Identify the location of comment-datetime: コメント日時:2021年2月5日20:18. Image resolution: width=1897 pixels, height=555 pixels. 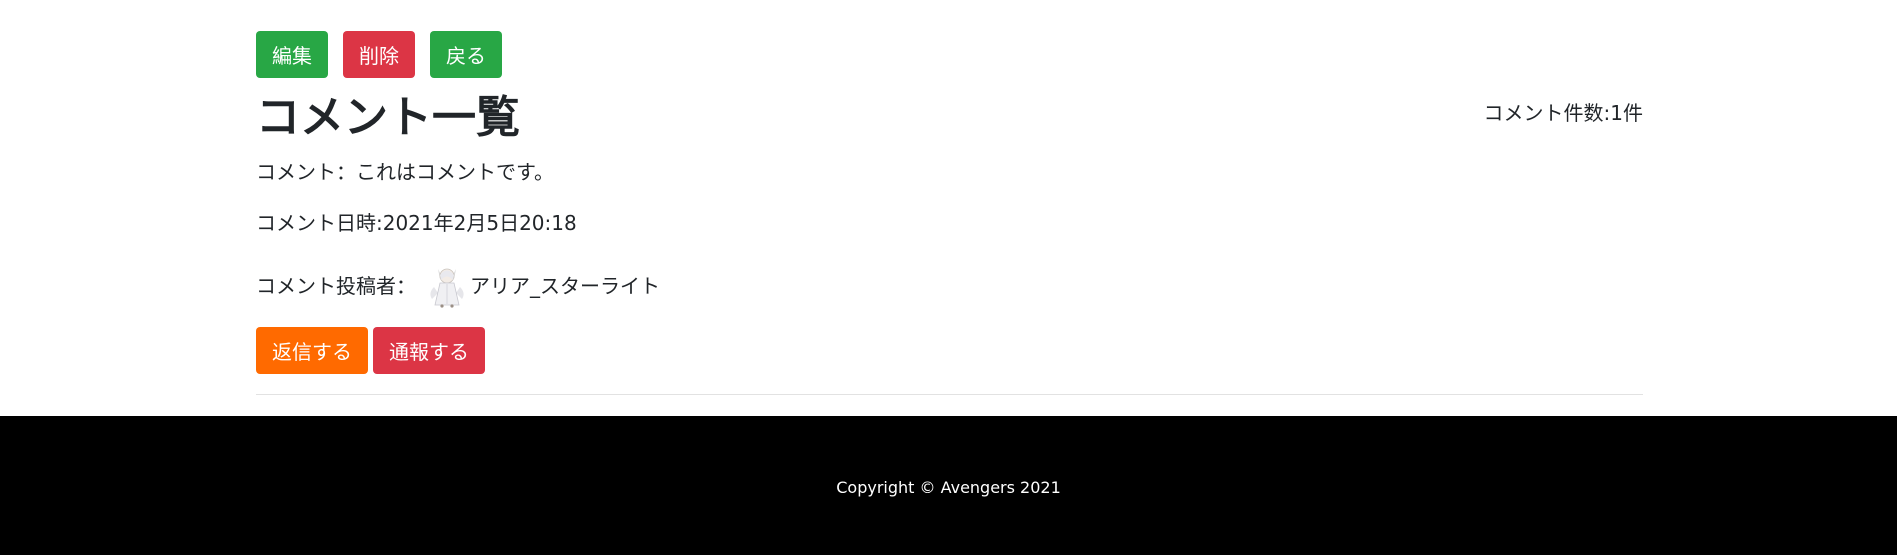
(416, 223).